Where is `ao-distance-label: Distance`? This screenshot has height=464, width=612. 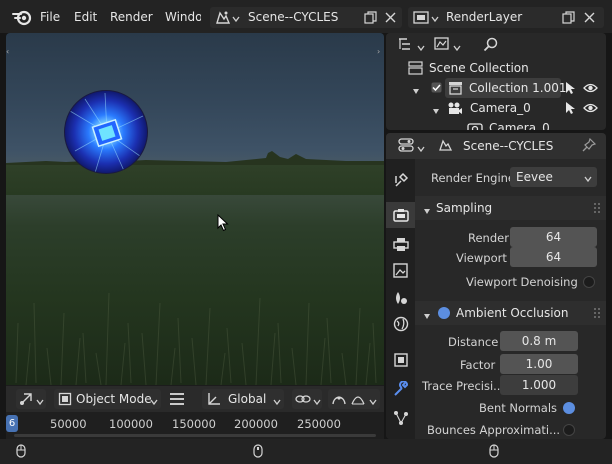
ao-distance-label: Distance is located at coordinates (473, 342).